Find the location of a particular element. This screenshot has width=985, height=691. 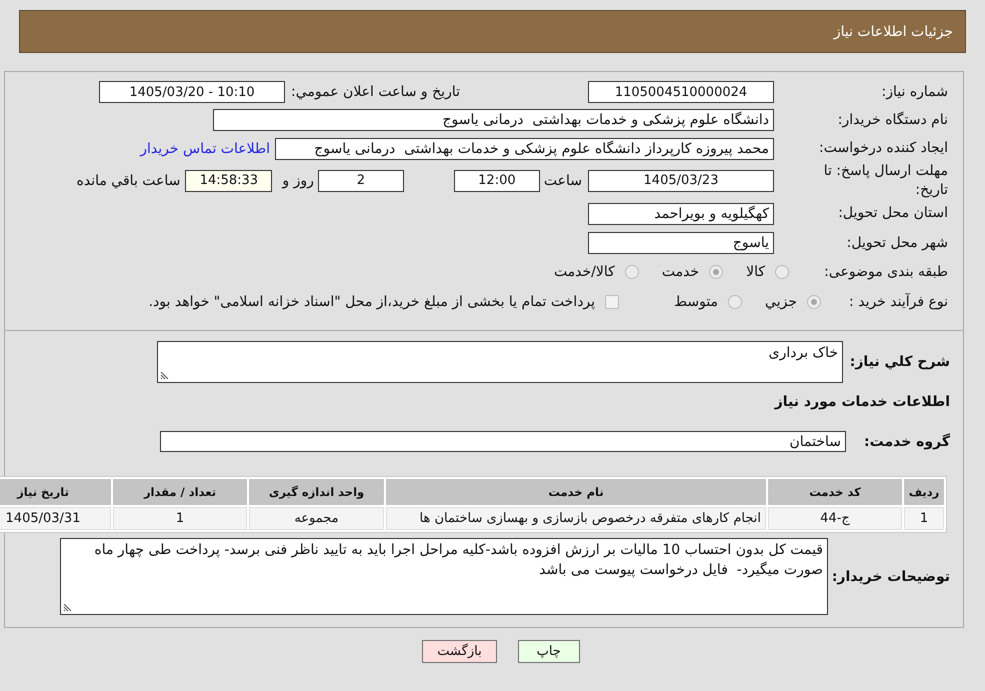

field-label: شماره نیاز: is located at coordinates (914, 92).